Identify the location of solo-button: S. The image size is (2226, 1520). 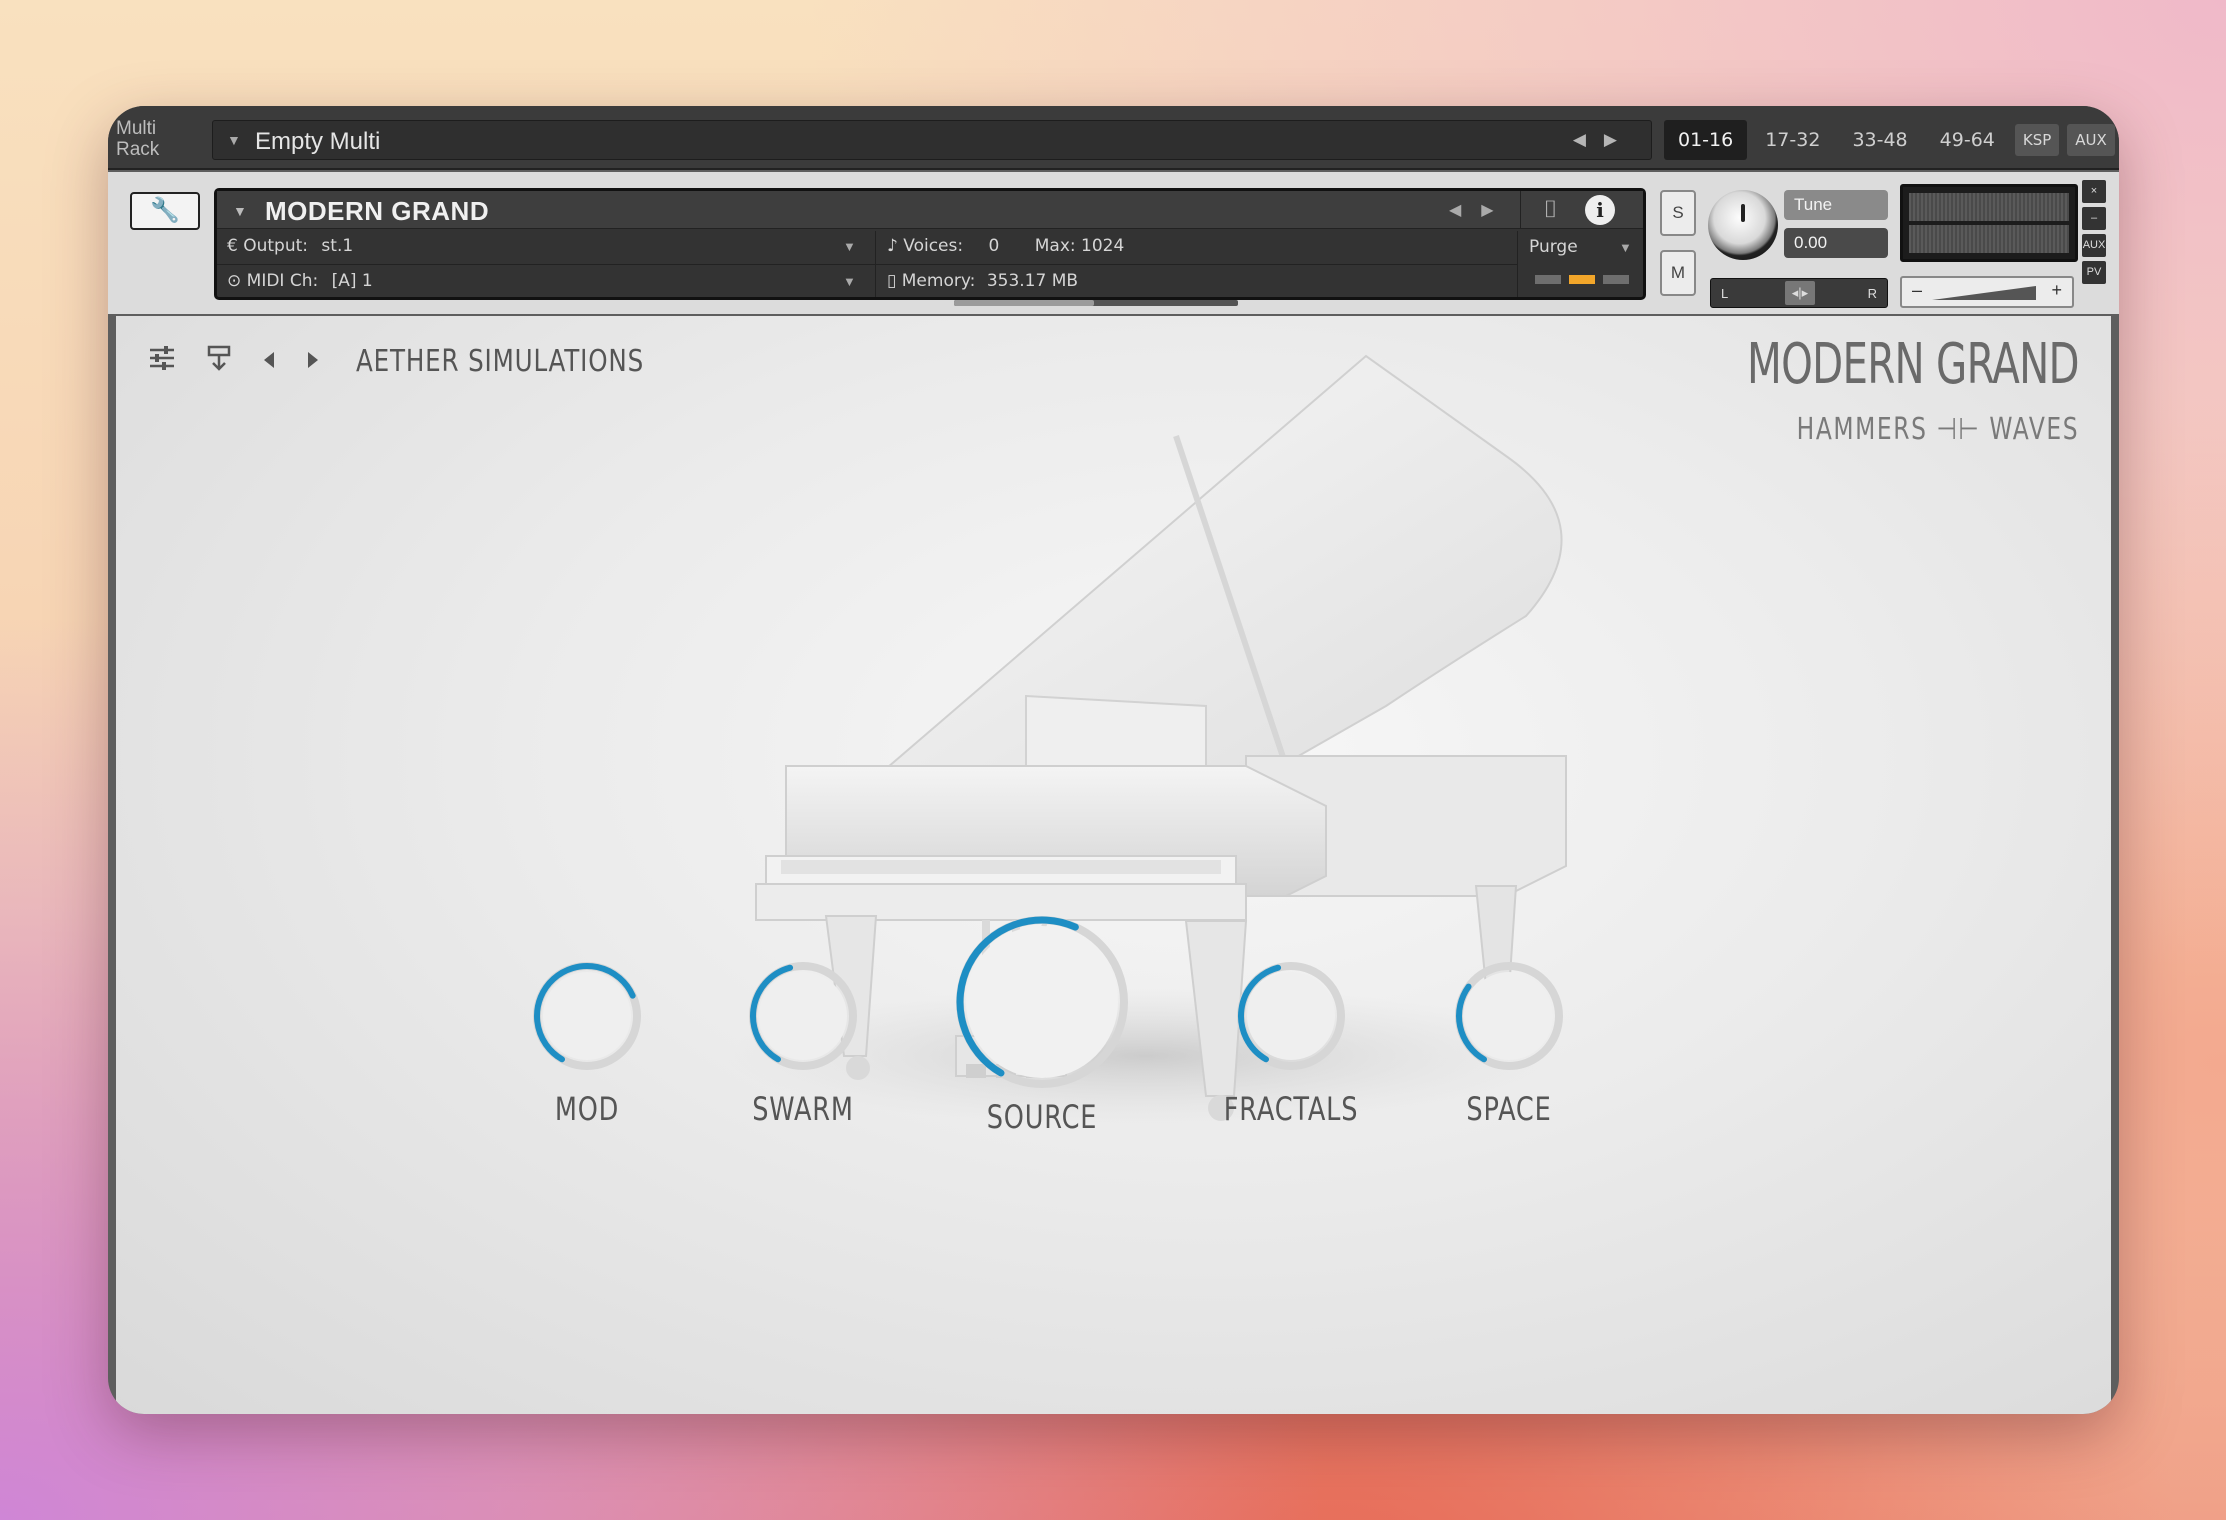
(1678, 213).